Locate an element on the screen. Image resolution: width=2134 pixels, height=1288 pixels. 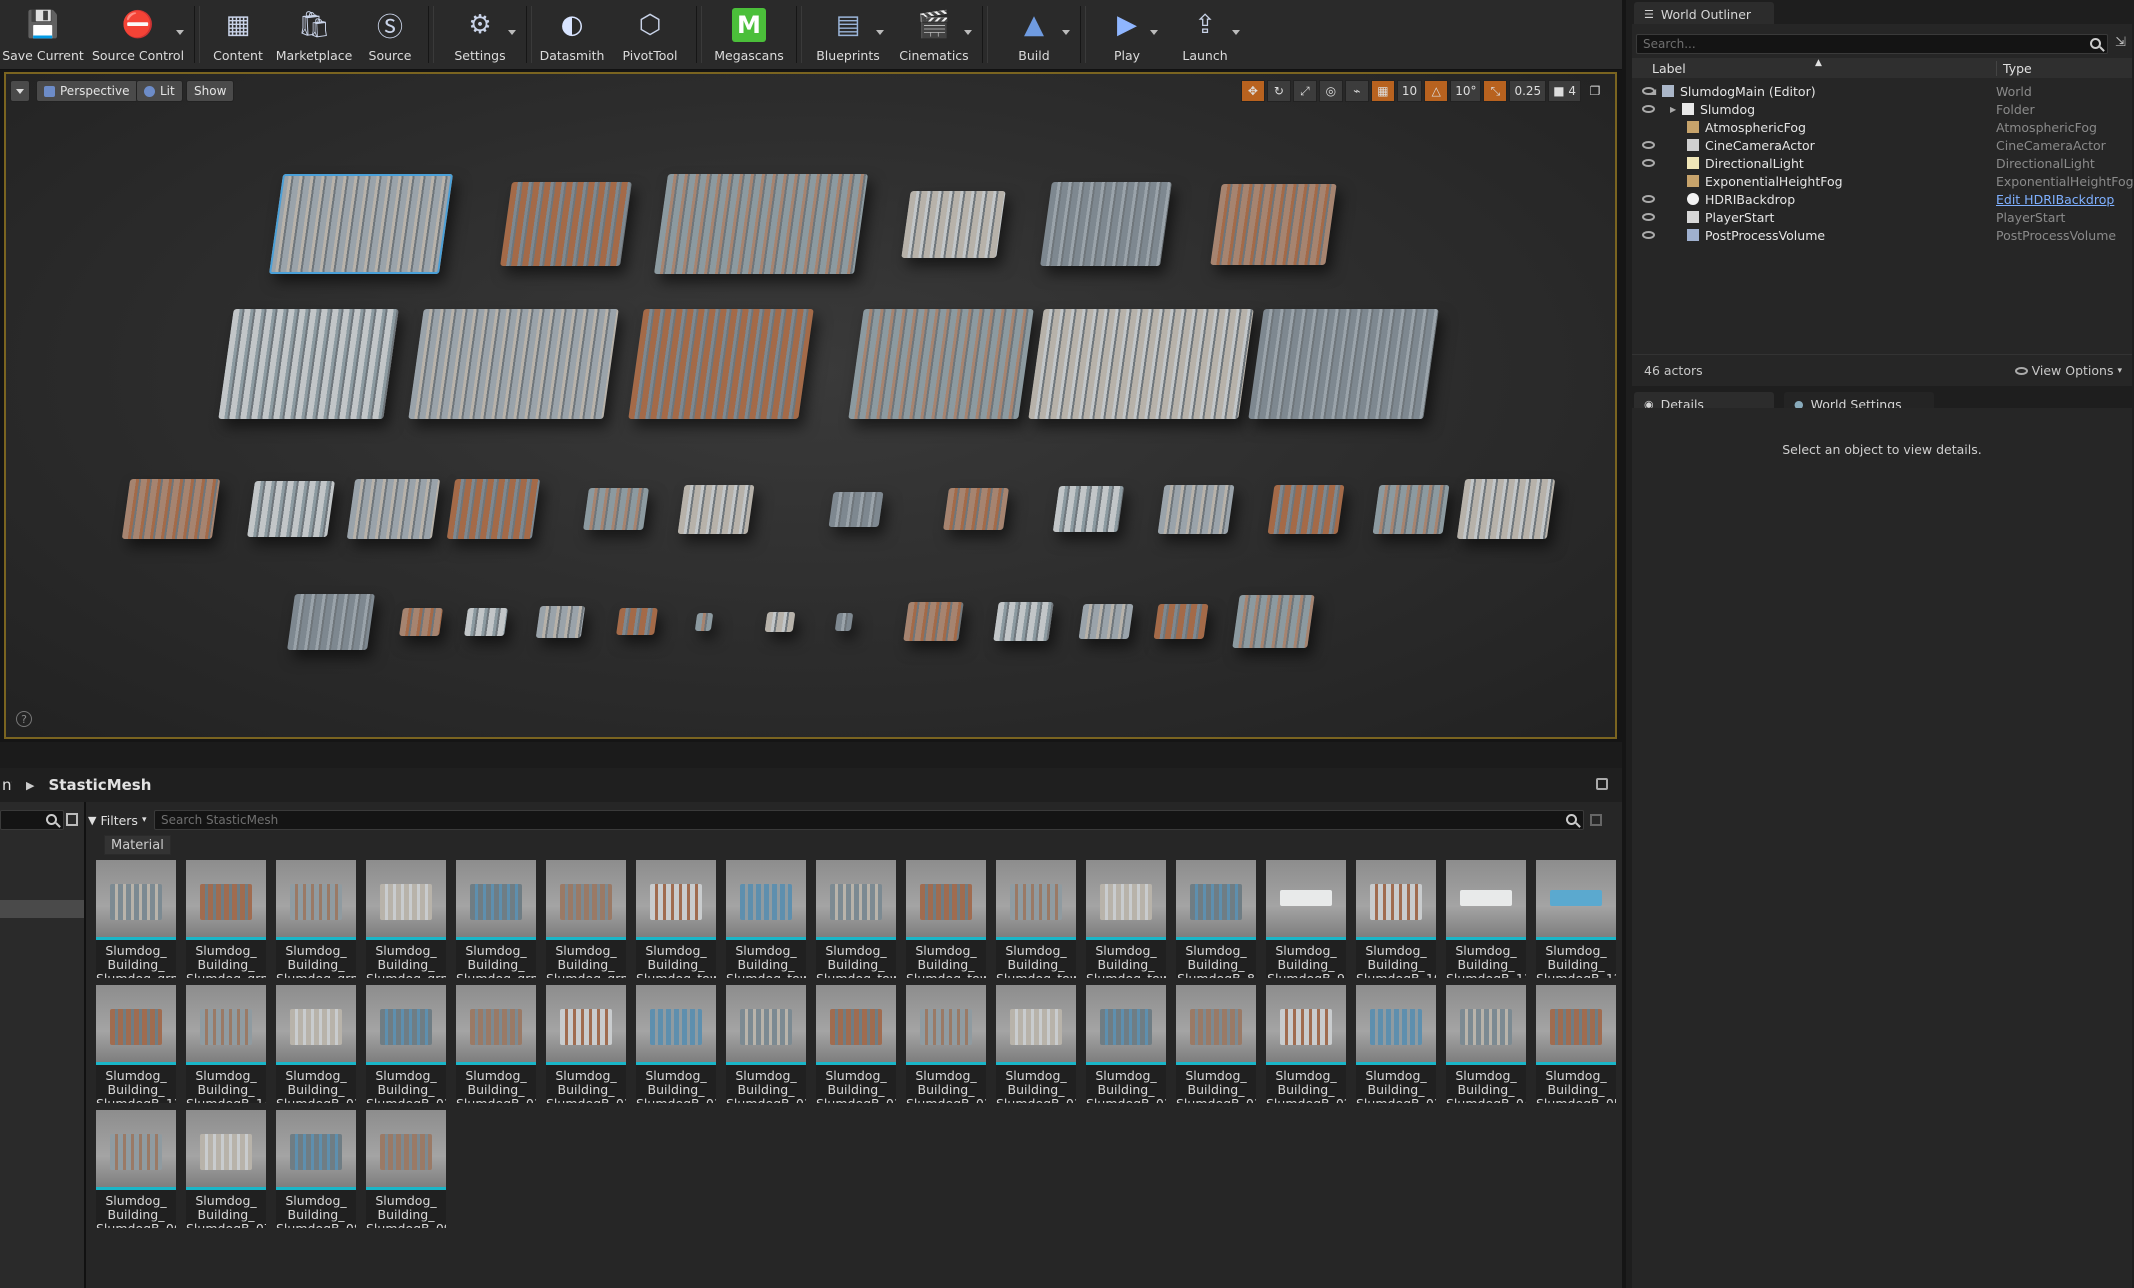
asset-tile: Slumdog_ Building_ Slumdog_grp3 is located at coordinates (316, 919).